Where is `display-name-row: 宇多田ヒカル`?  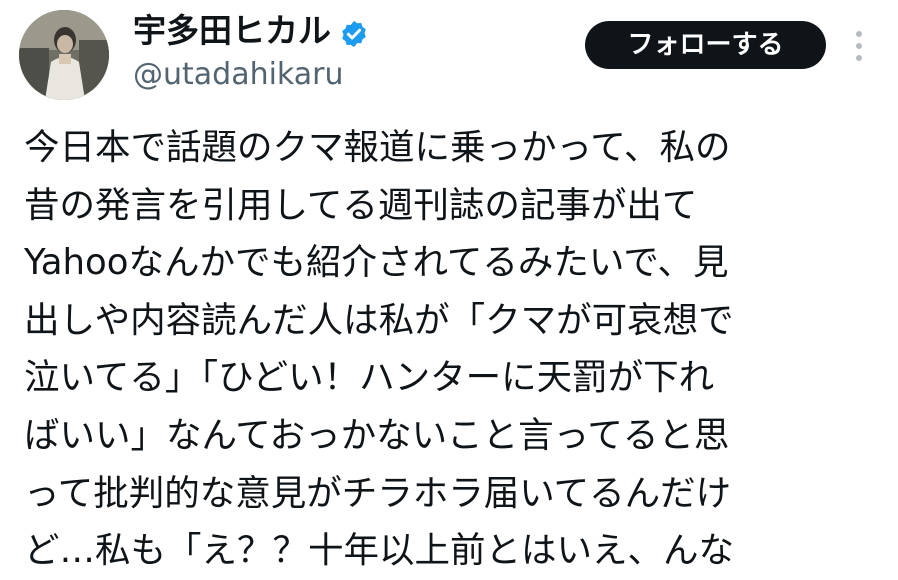 display-name-row: 宇多田ヒカル is located at coordinates (251, 31).